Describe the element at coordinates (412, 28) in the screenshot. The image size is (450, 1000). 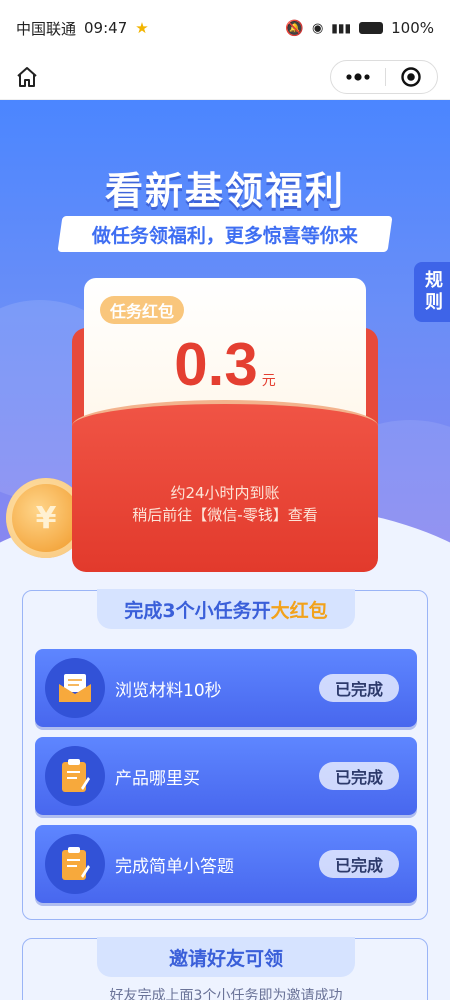
I see `battery-text: 100%` at that location.